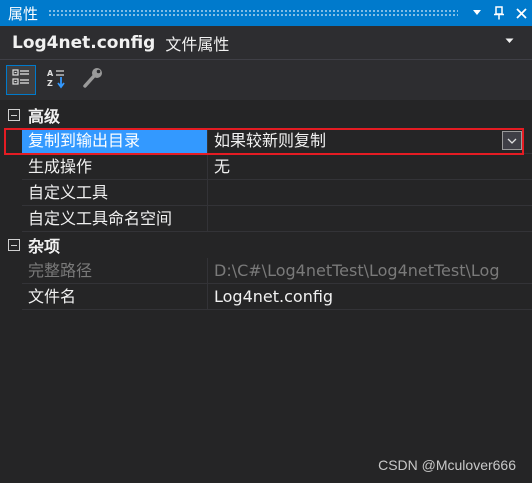 The height and width of the screenshot is (483, 532). Describe the element at coordinates (115, 167) in the screenshot. I see `property-name: 生成操作` at that location.